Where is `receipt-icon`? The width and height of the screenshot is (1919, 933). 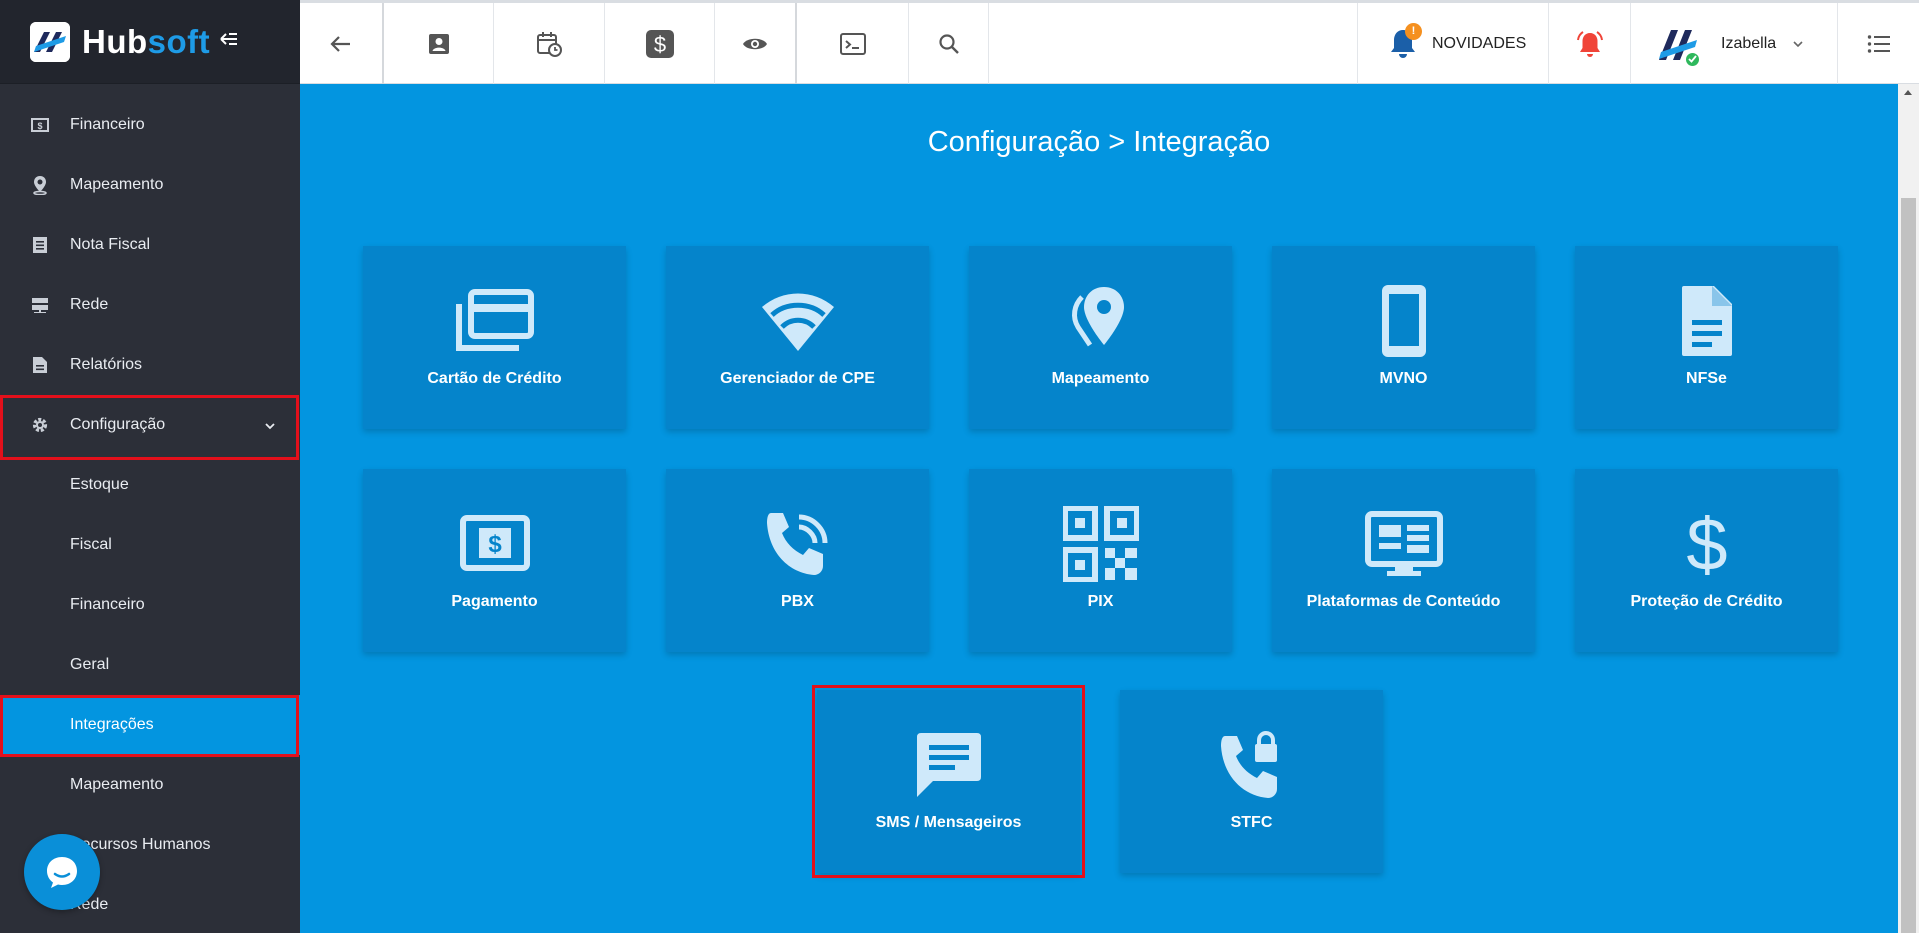
receipt-icon is located at coordinates (40, 245).